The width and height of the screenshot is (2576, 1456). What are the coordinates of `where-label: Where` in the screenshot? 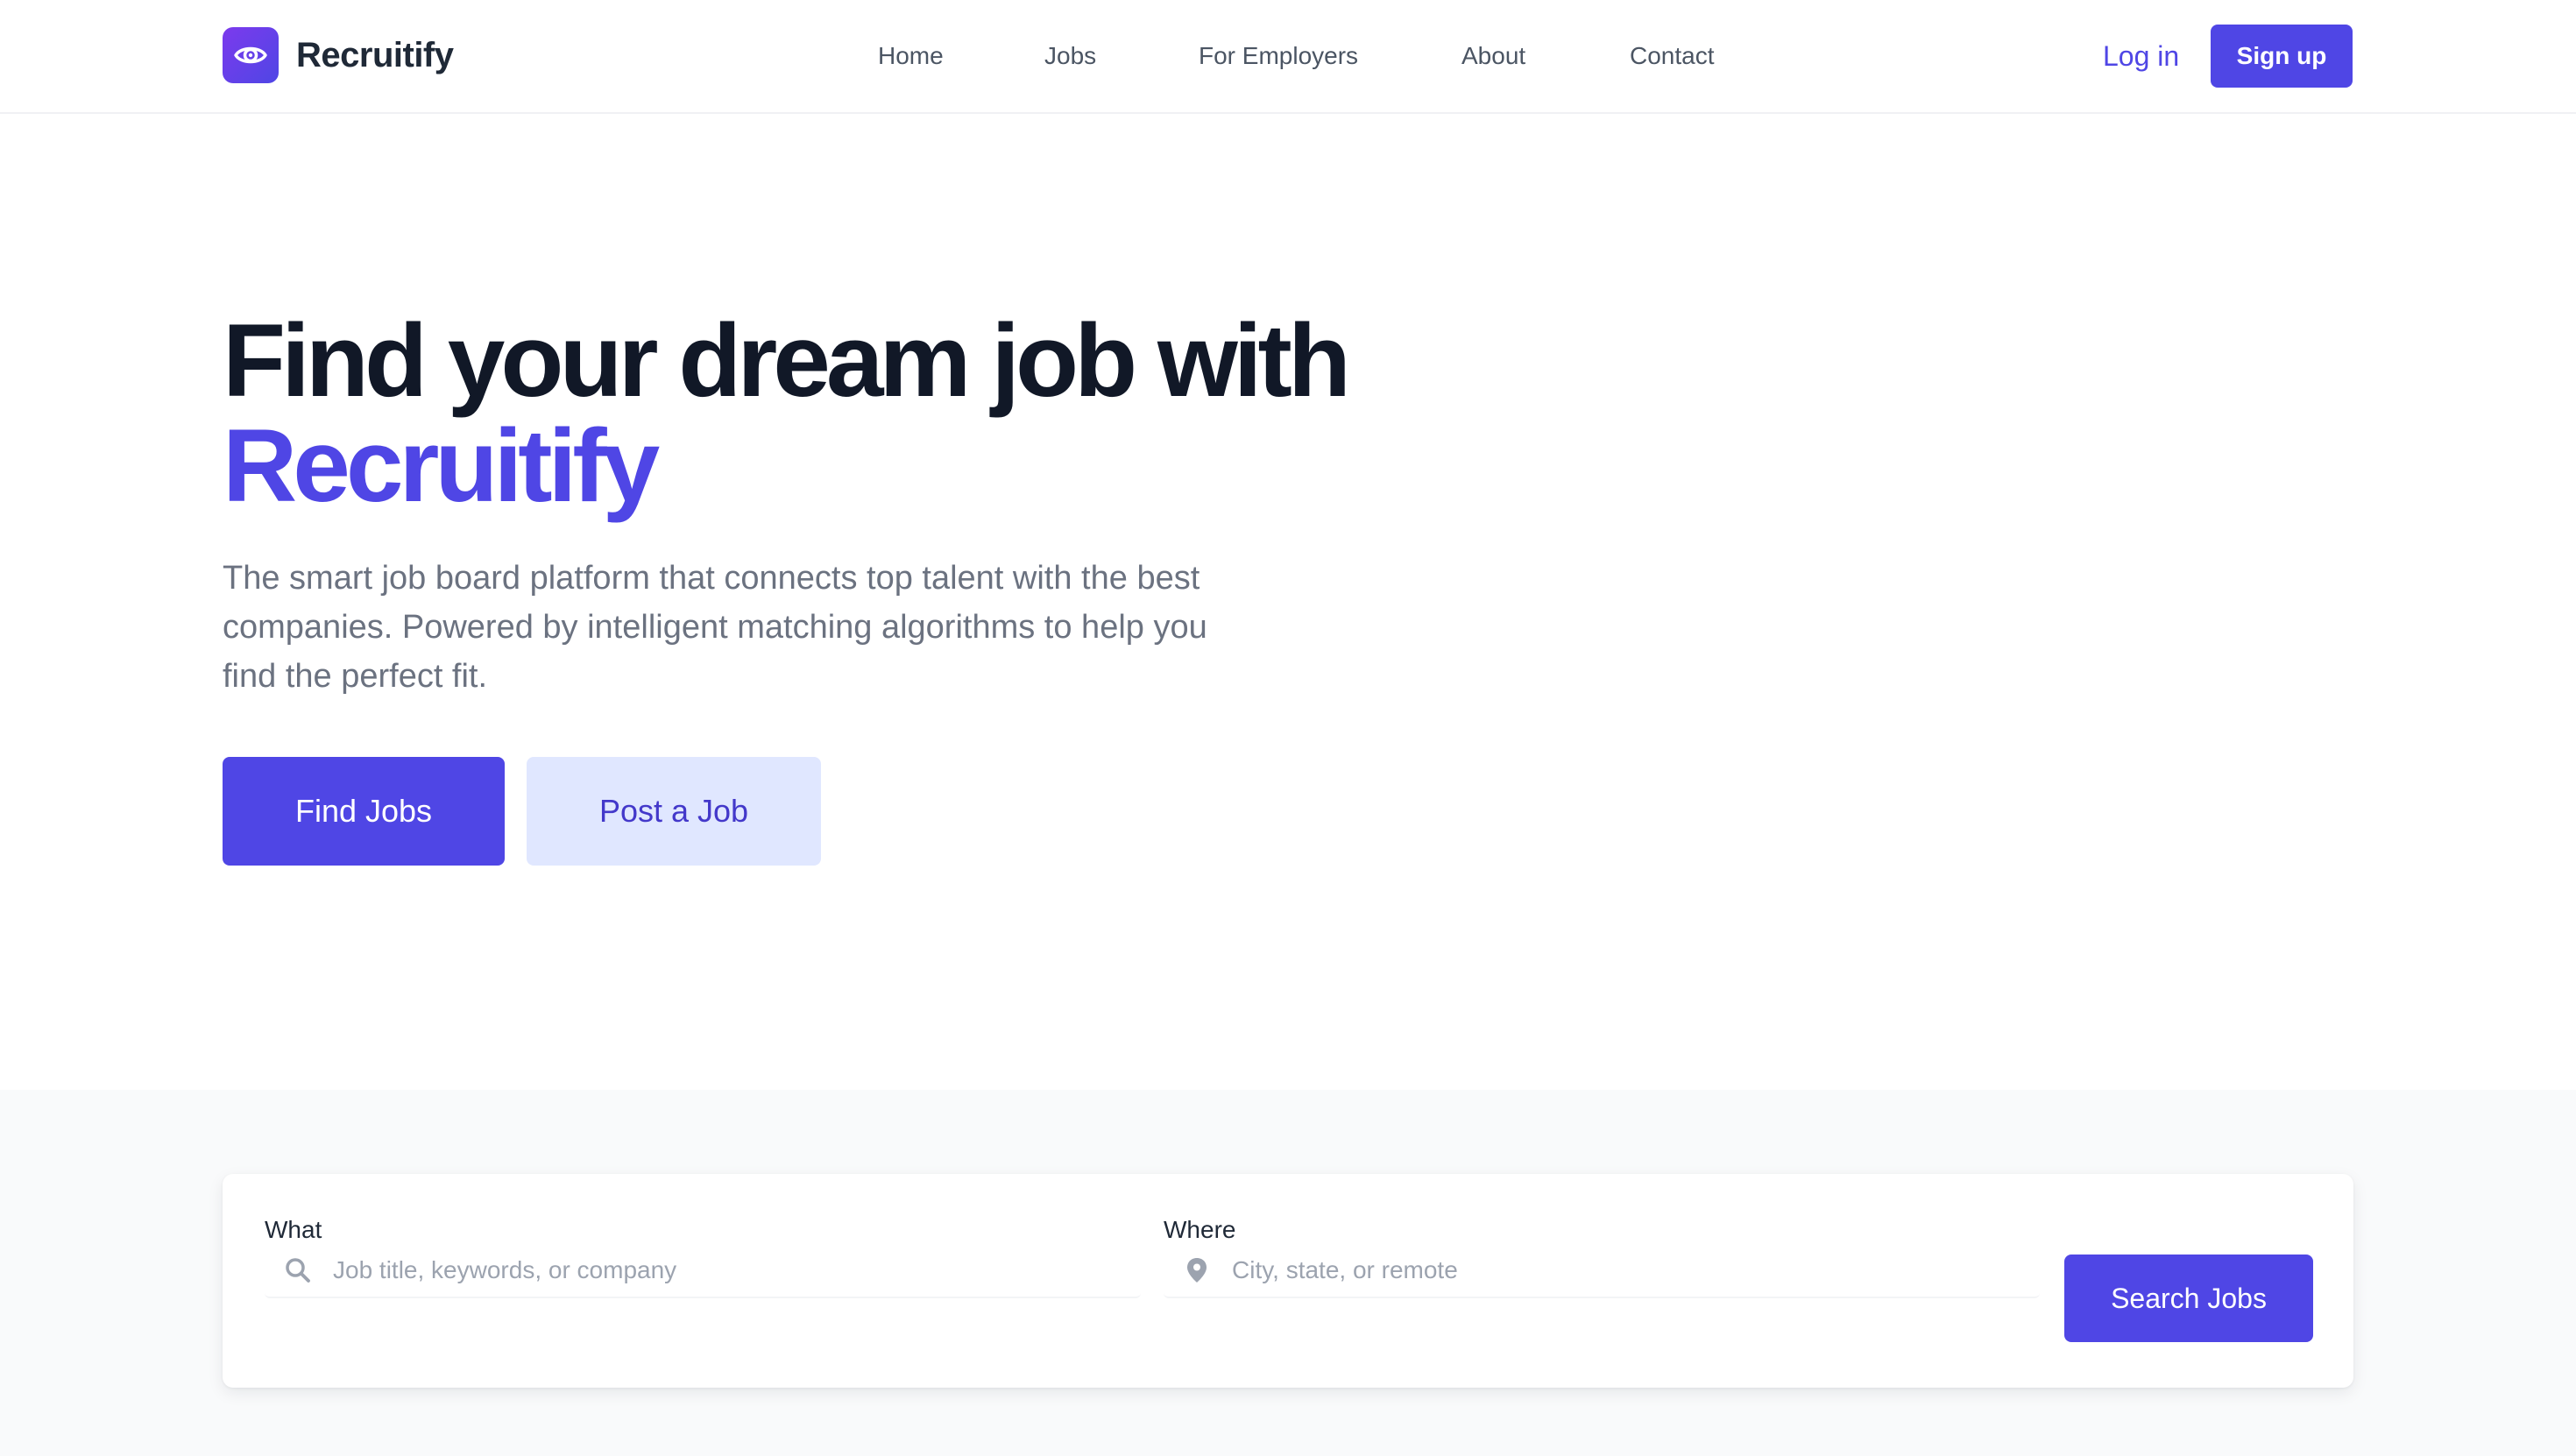 It's located at (1200, 1229).